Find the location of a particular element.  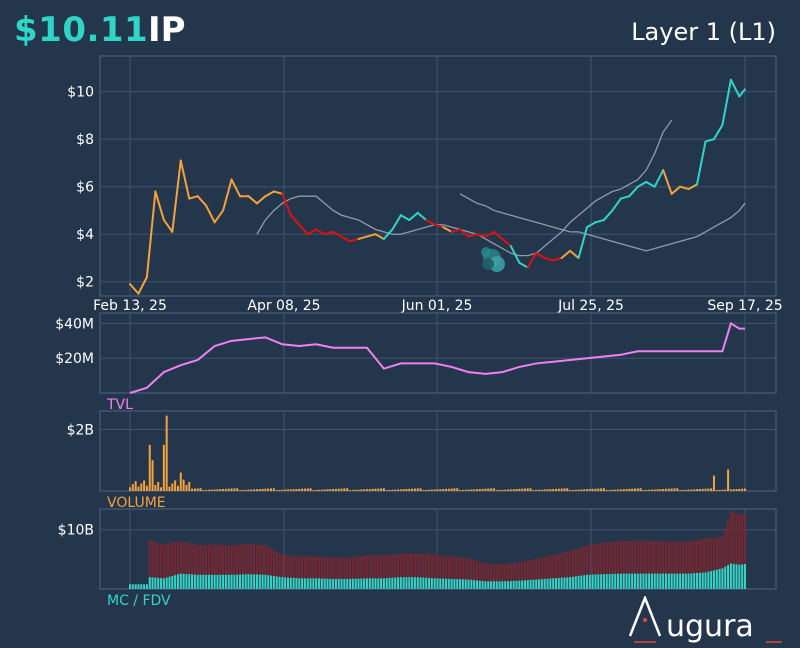

tvl-y-ticks: $20M $40M is located at coordinates (74, 341).